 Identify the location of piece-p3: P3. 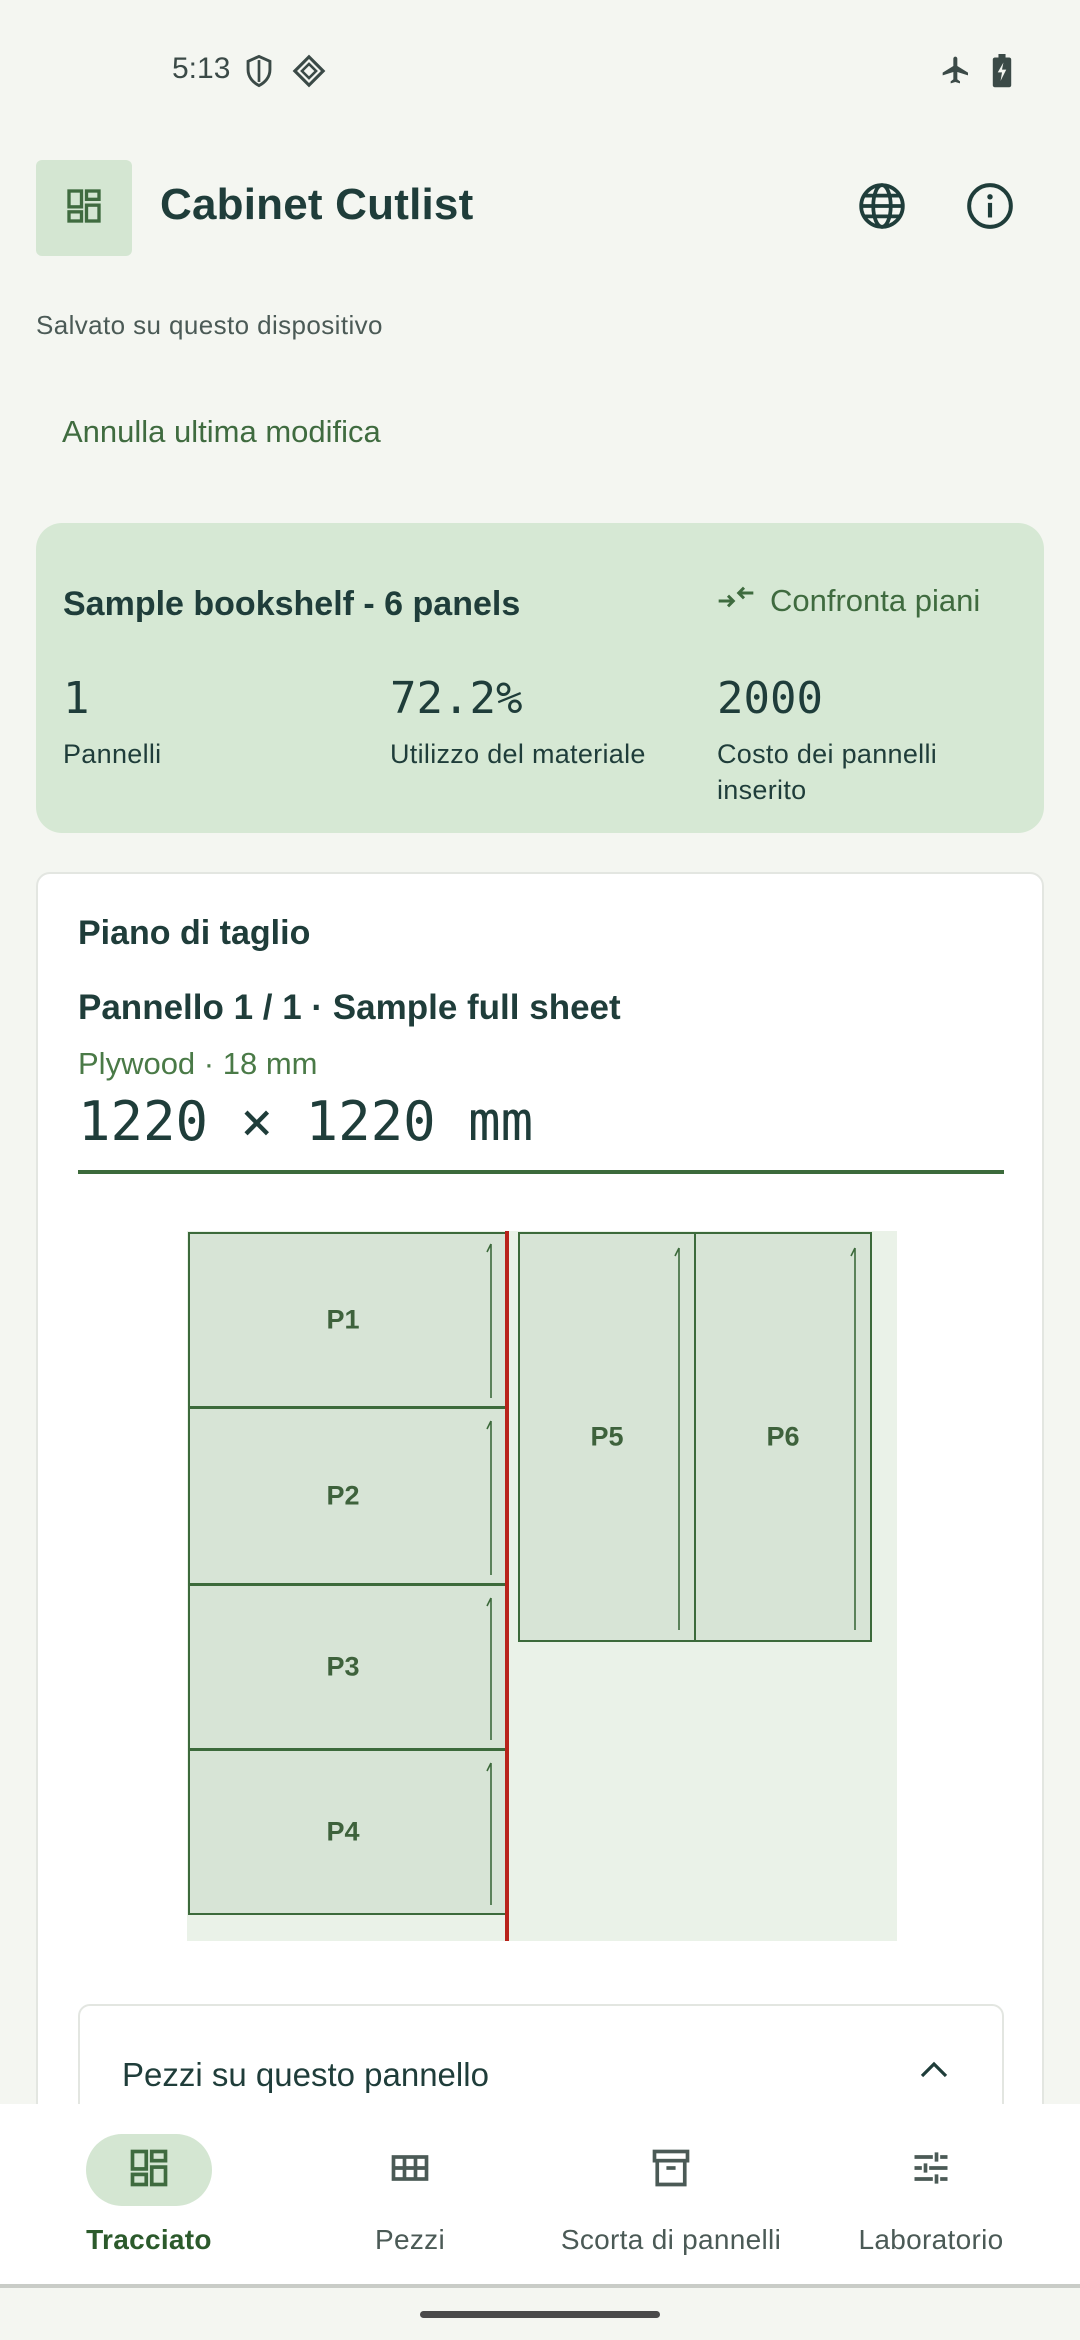
(348, 1667).